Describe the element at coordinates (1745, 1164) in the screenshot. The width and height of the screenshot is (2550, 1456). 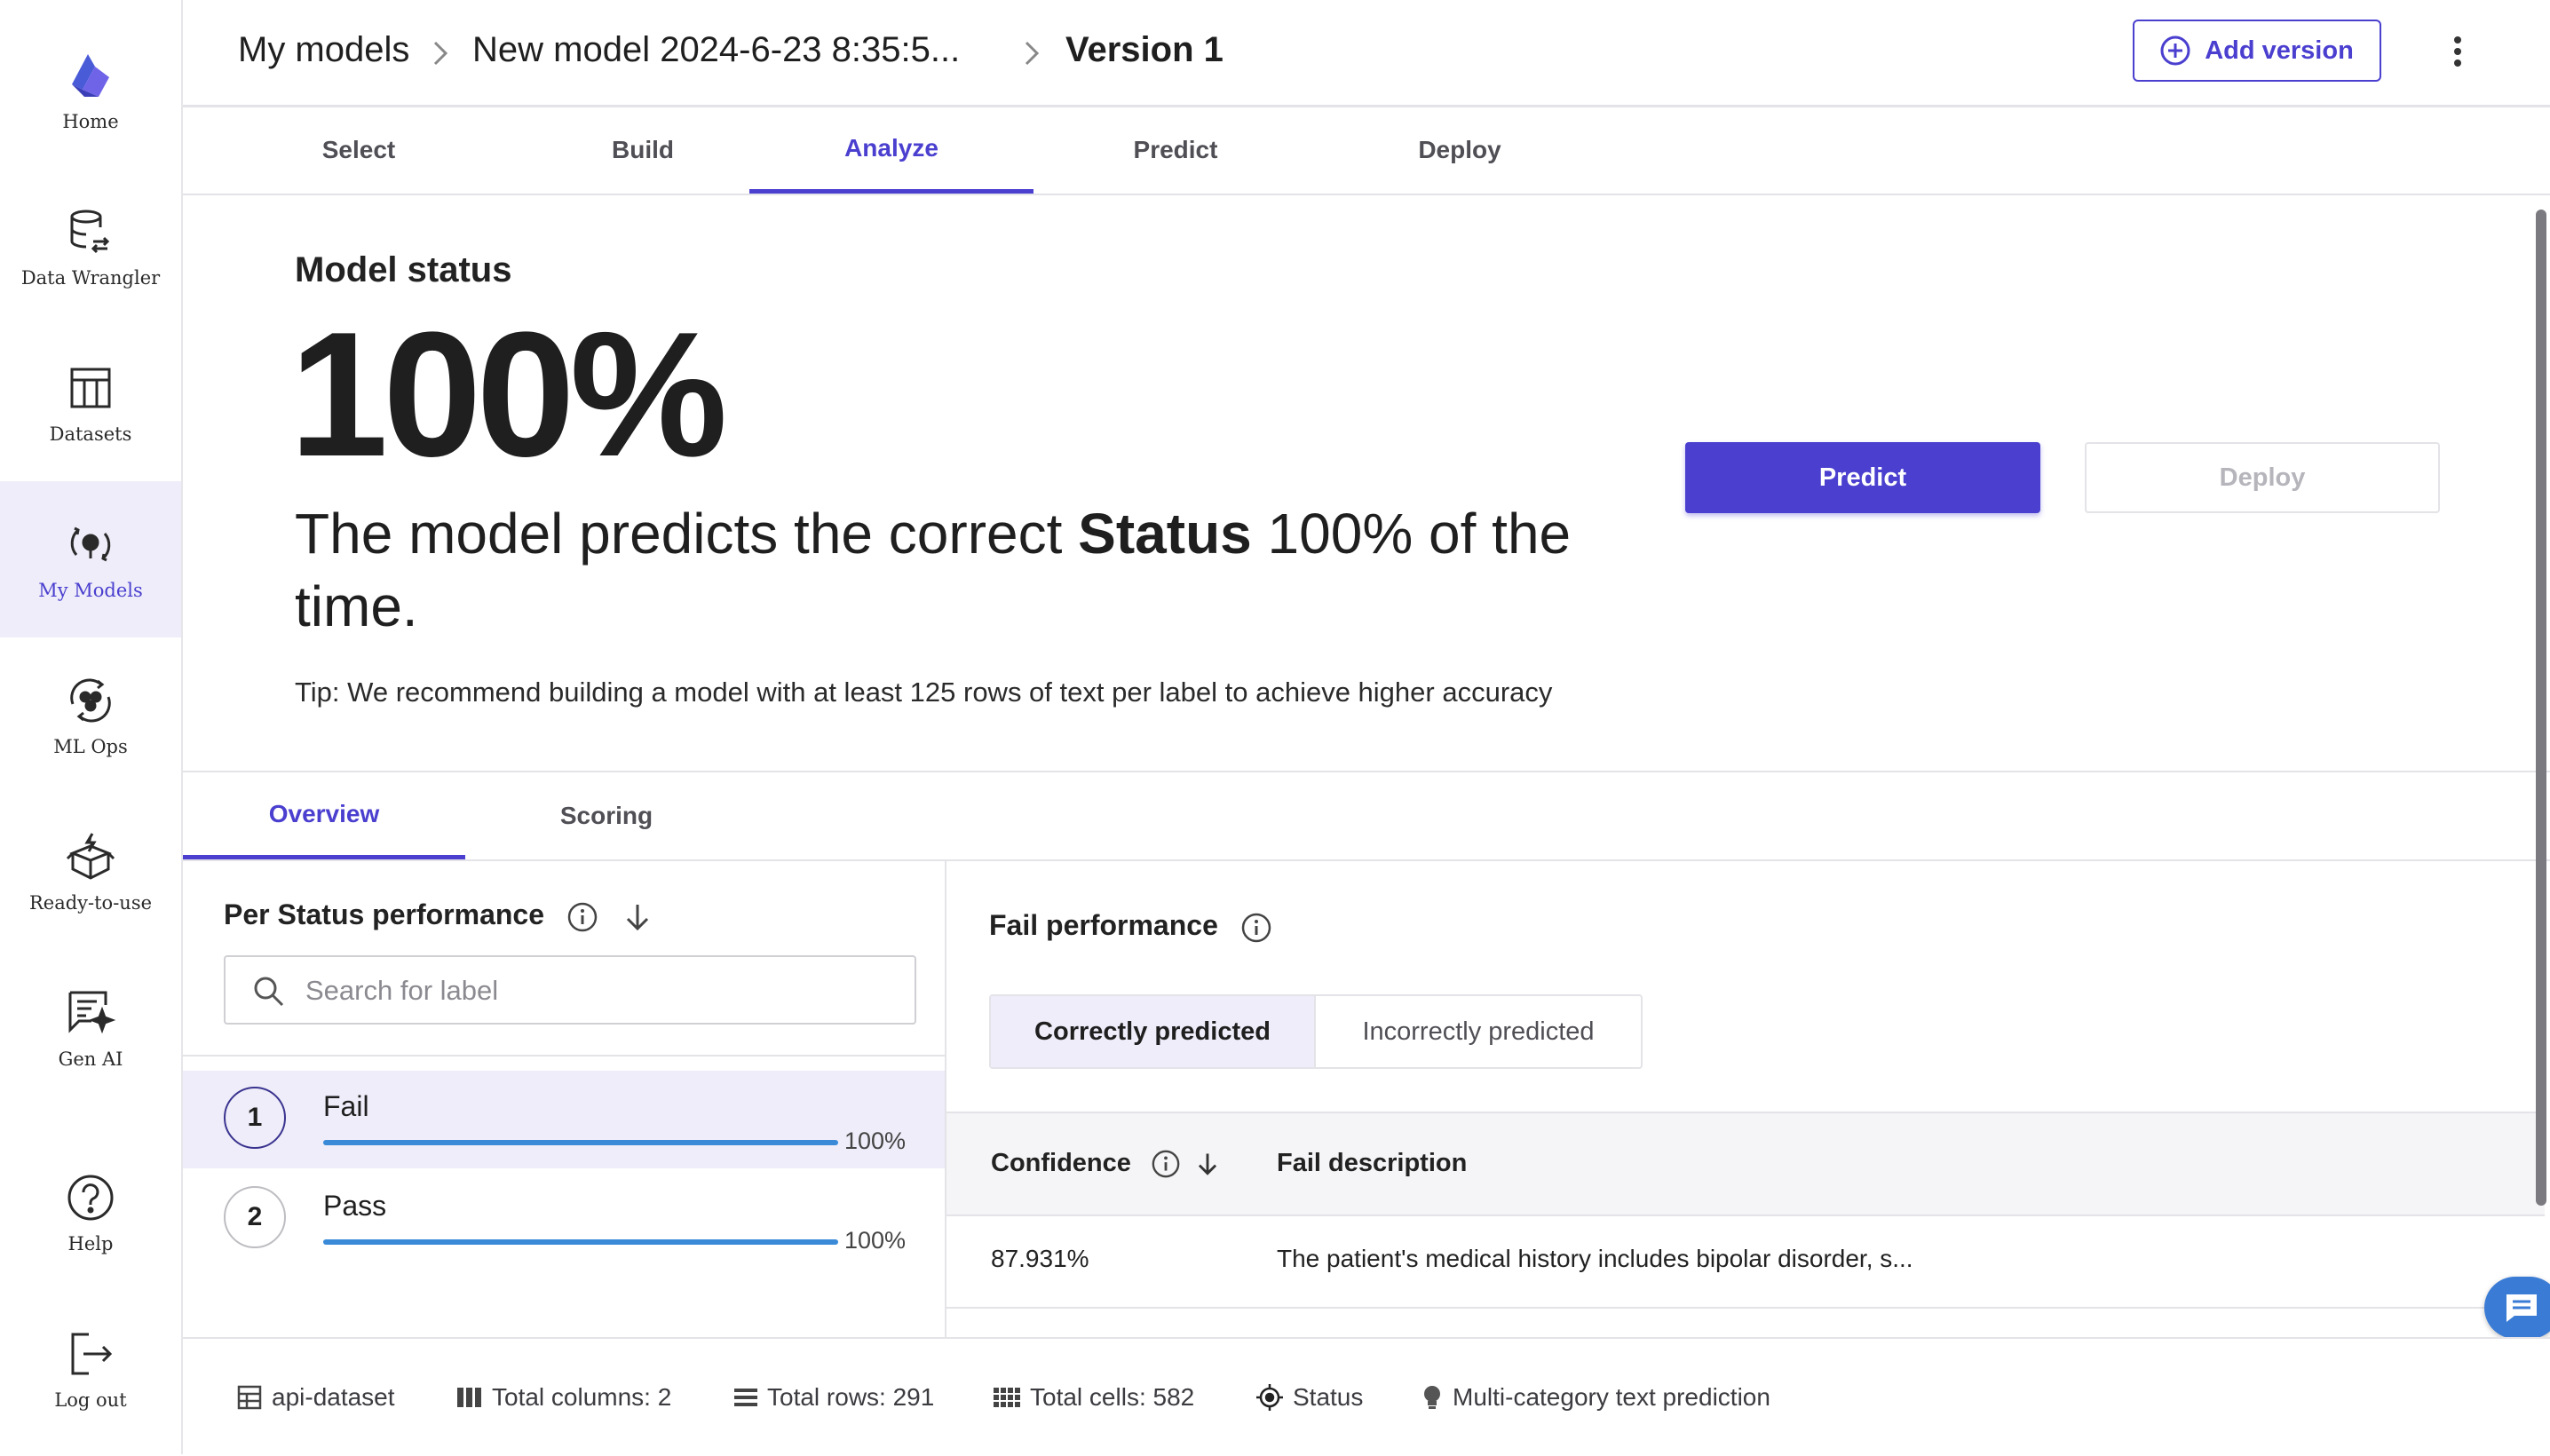
I see `table-header: Confidence Fail description` at that location.